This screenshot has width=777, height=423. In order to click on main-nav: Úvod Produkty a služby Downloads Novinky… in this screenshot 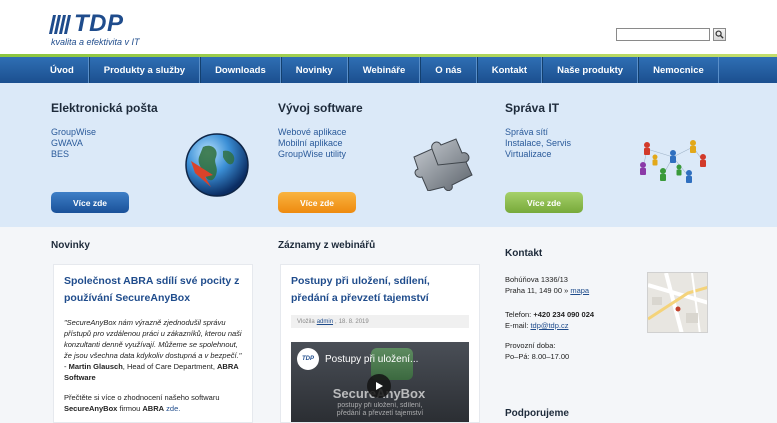, I will do `click(388, 70)`.